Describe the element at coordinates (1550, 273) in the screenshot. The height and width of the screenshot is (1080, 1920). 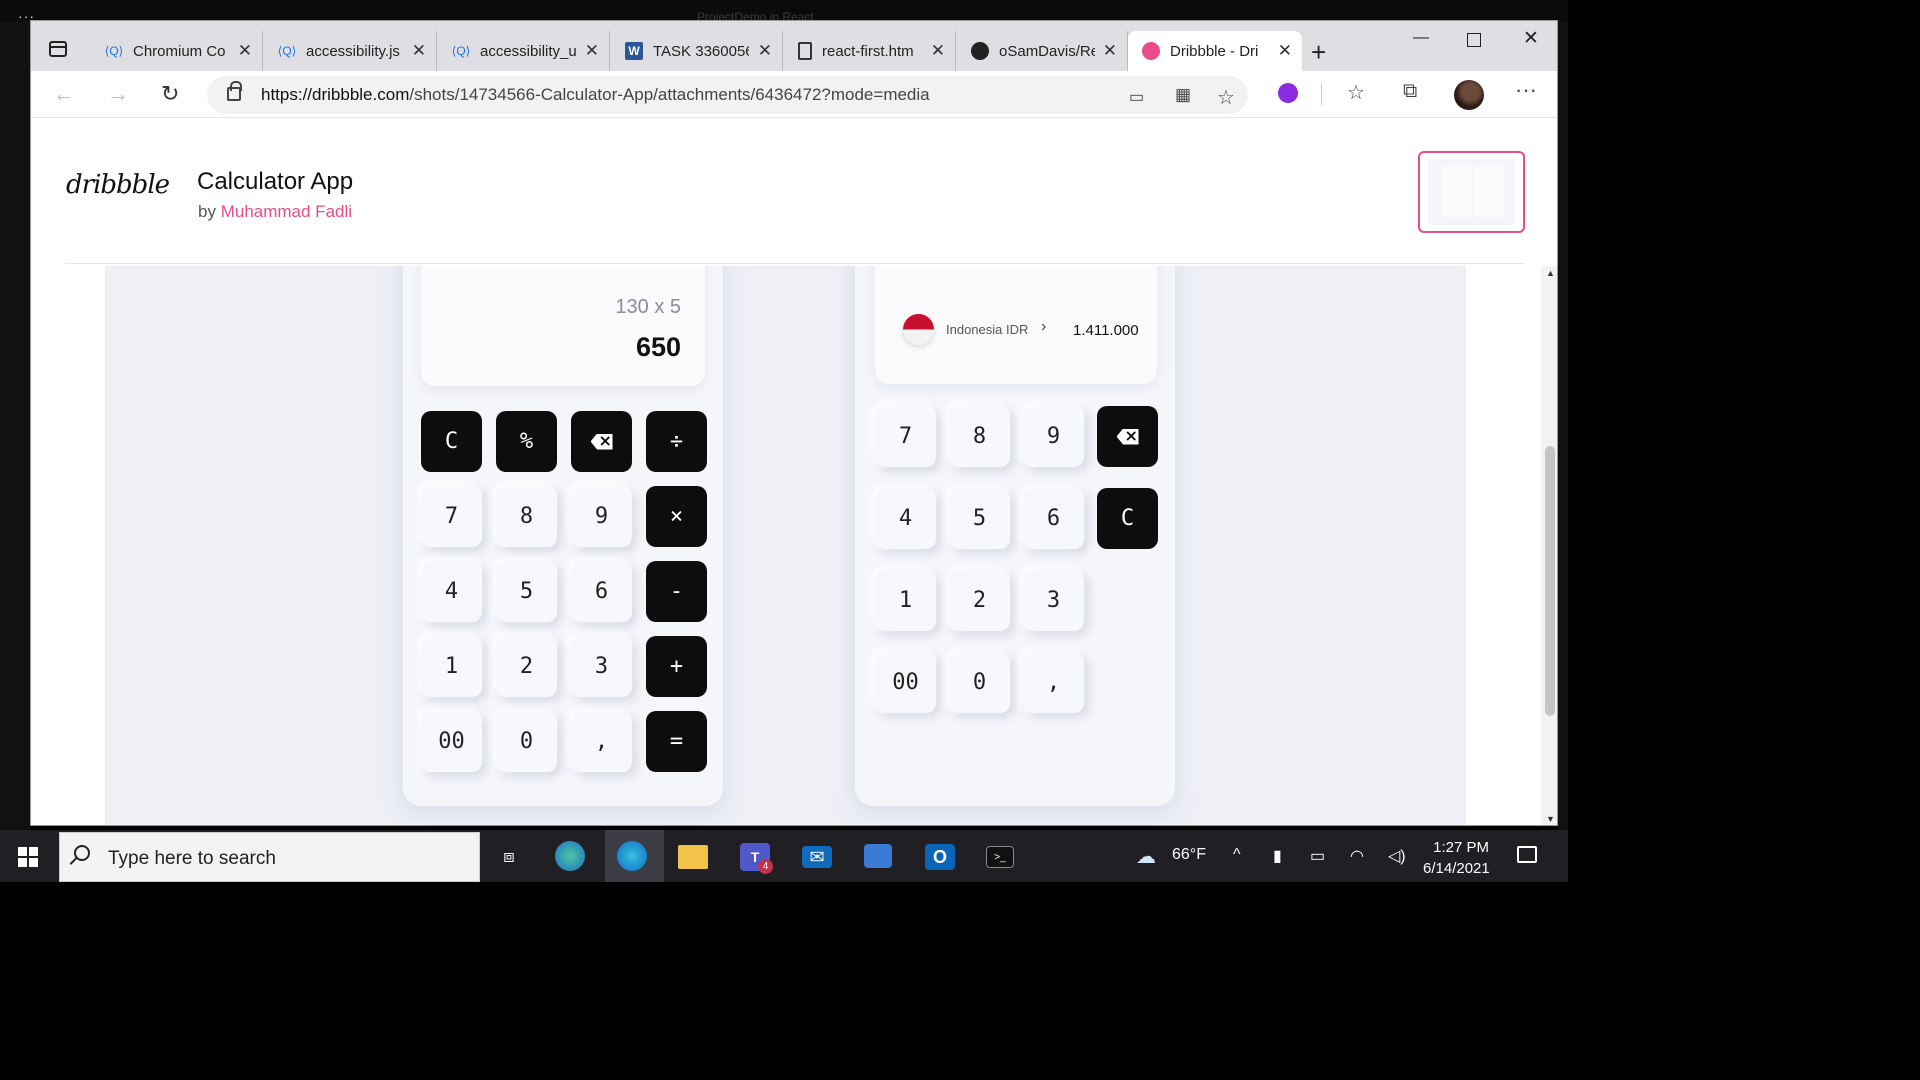
I see `scroll-up-icon: ▲` at that location.